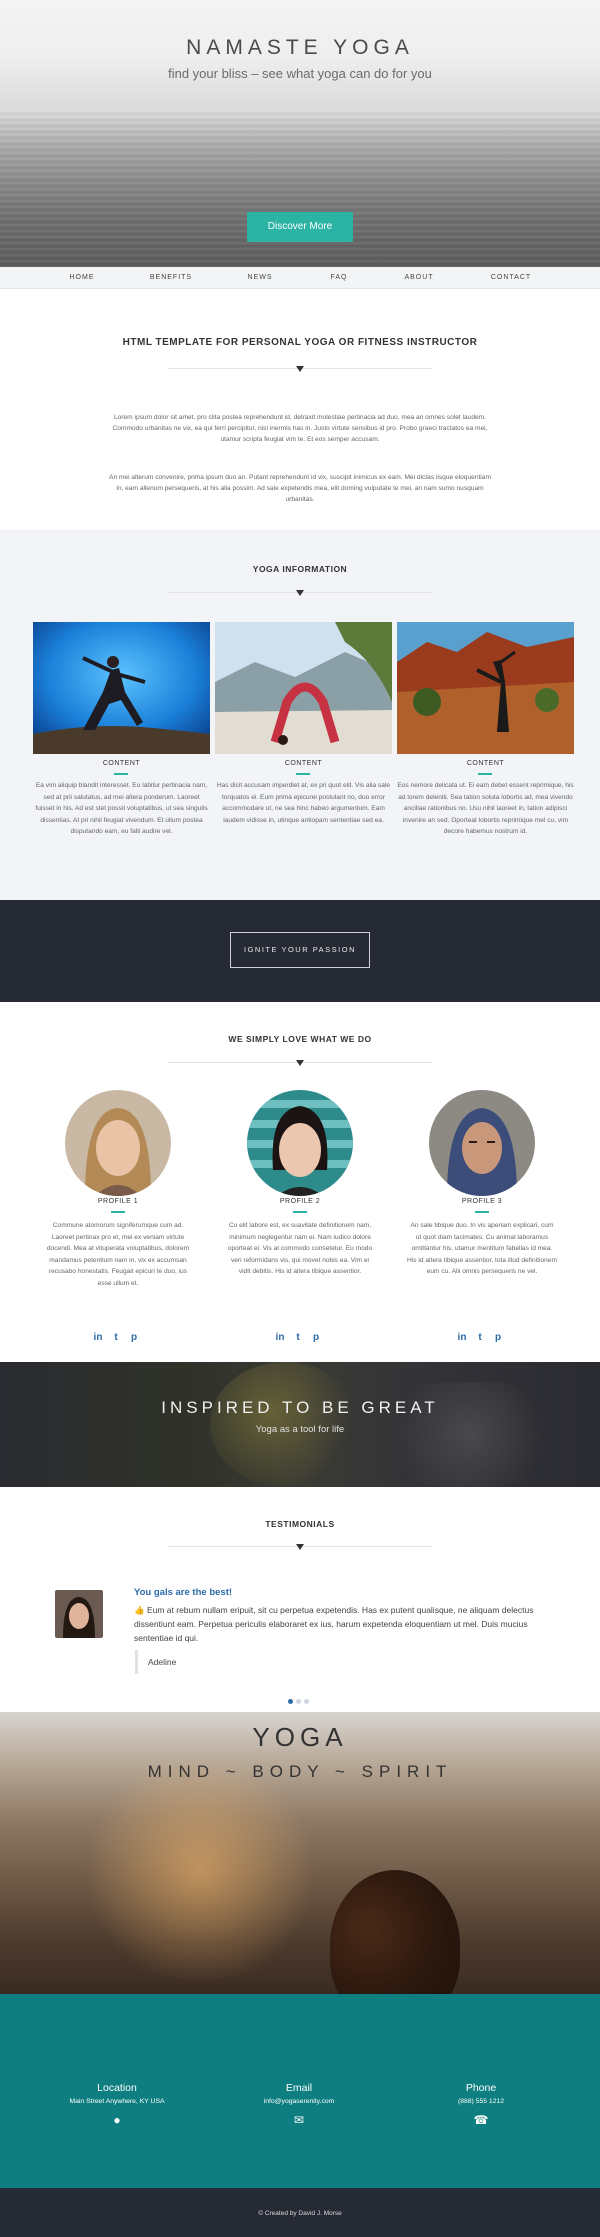 The width and height of the screenshot is (600, 2237). I want to click on yoga-info-title: YOGA INFORMATION, so click(300, 569).